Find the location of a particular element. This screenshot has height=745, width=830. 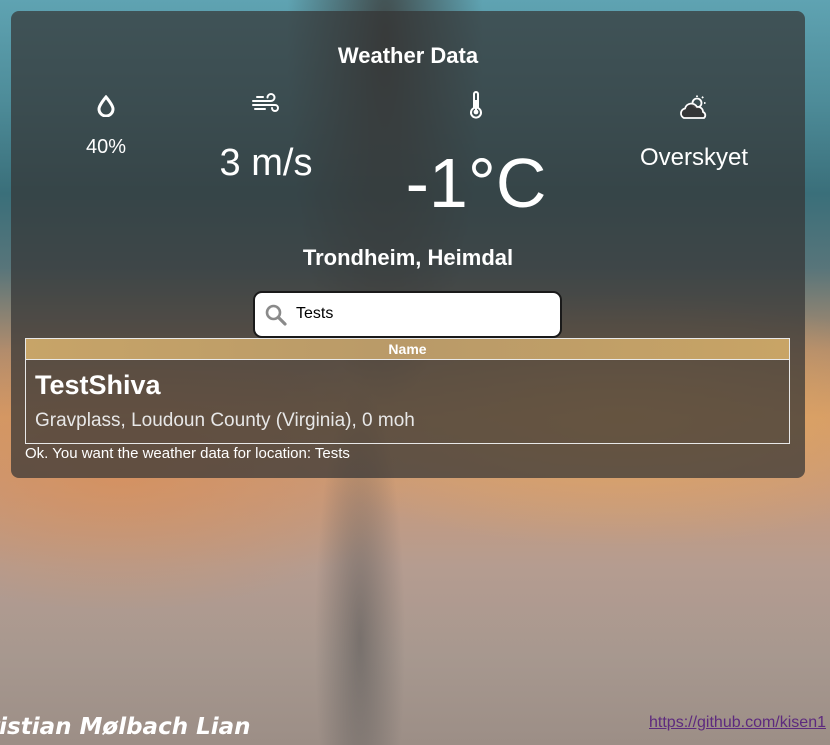

author-signature: Kristian Mølbach Lian is located at coordinates (125, 727).